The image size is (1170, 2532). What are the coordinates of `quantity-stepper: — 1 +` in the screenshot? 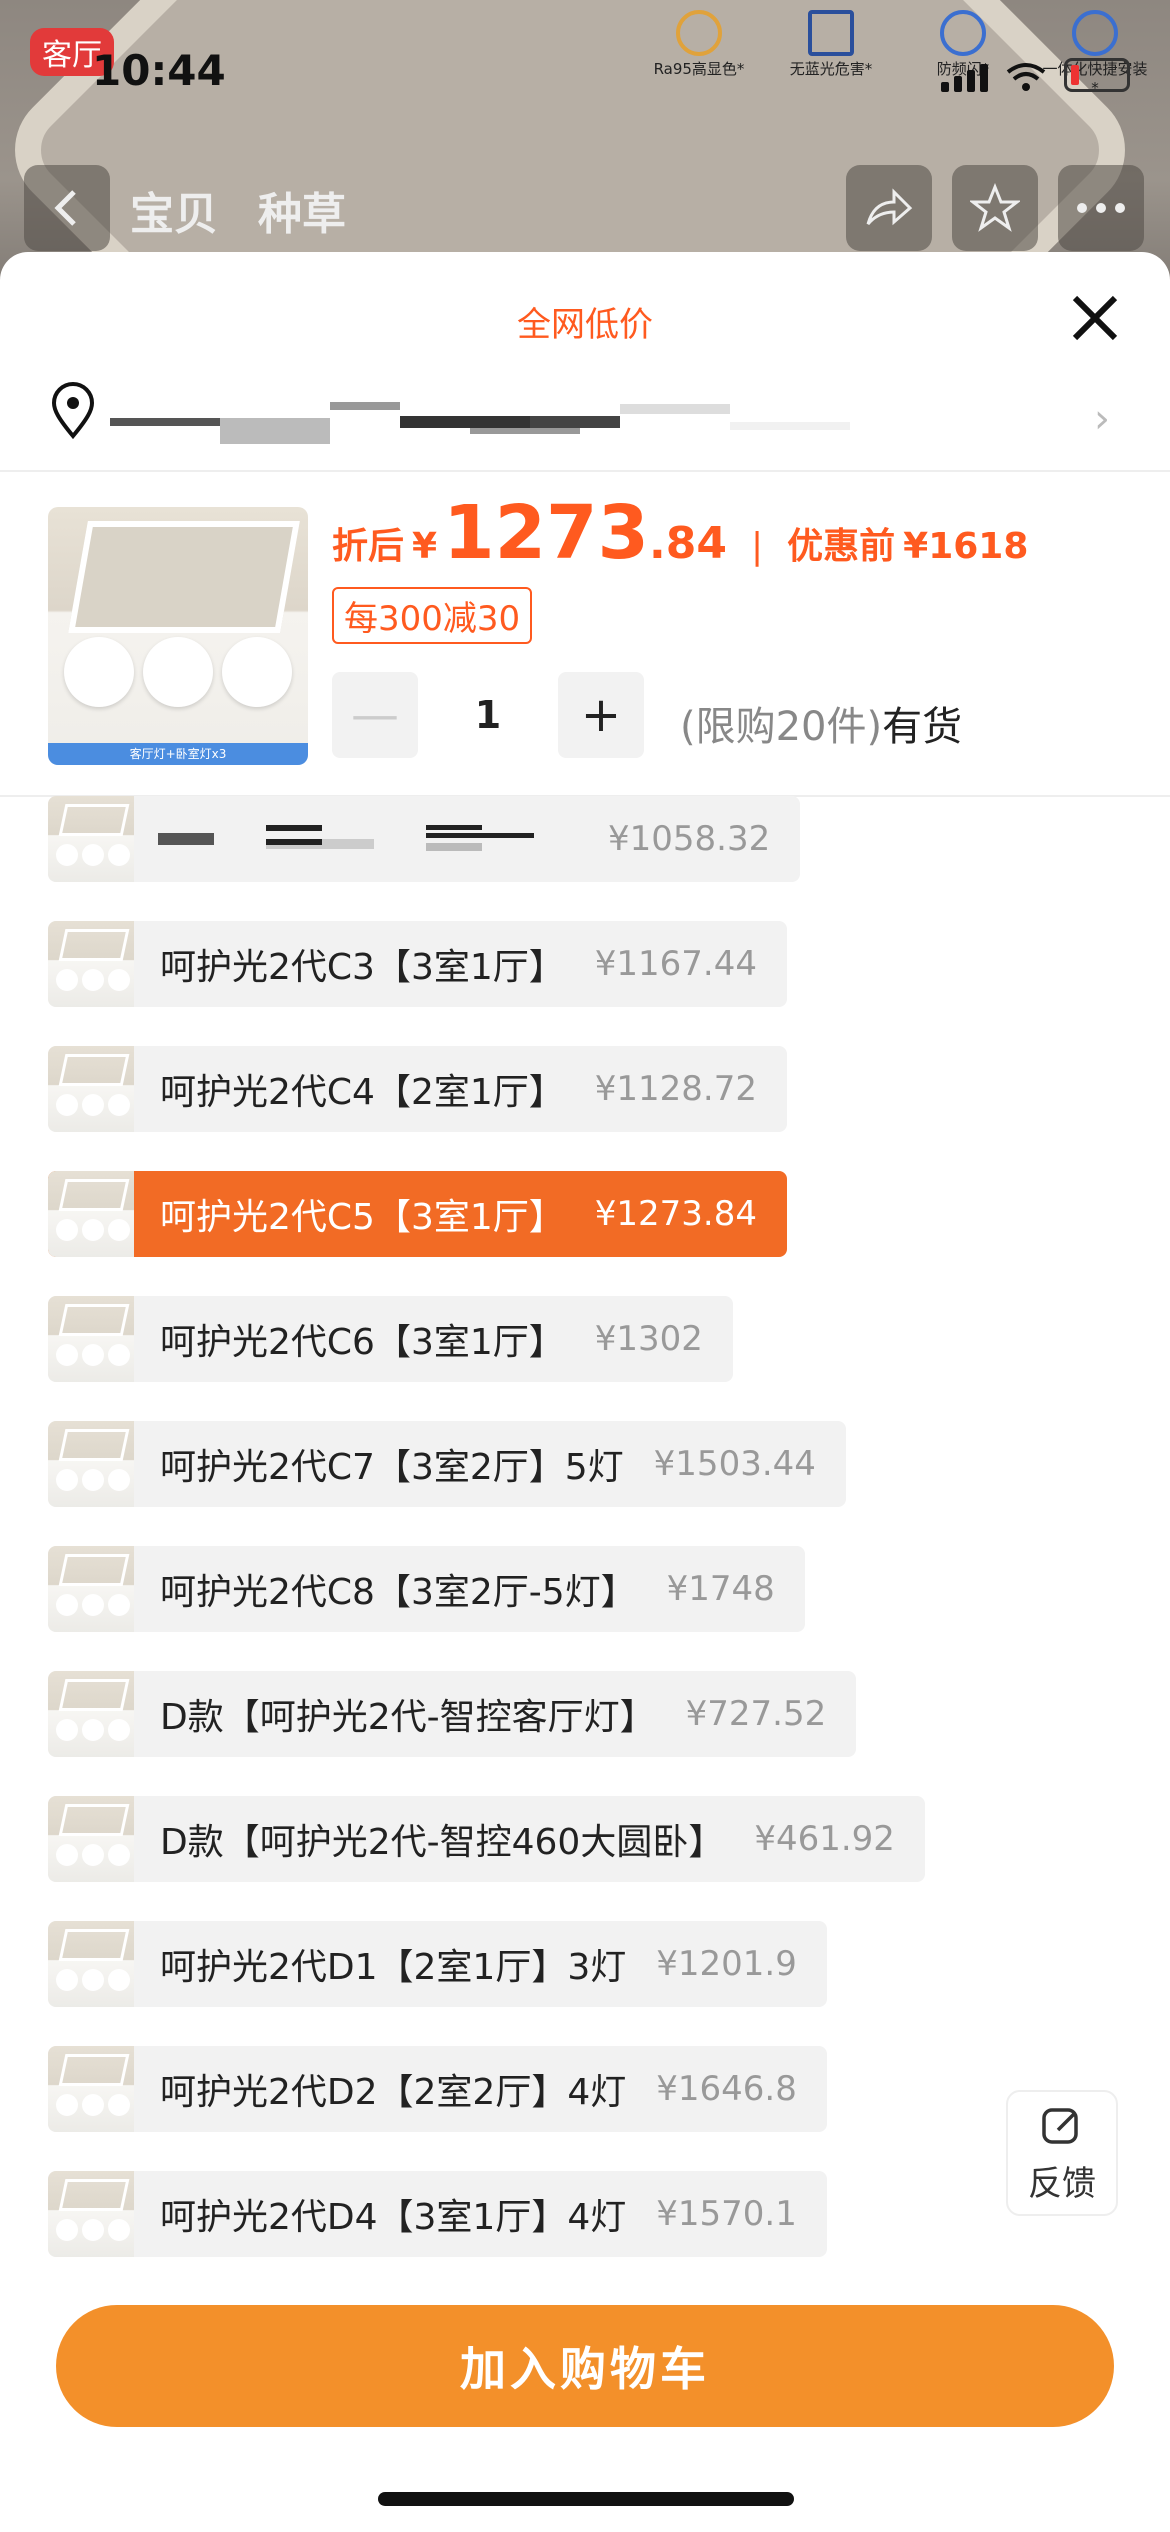 It's located at (488, 715).